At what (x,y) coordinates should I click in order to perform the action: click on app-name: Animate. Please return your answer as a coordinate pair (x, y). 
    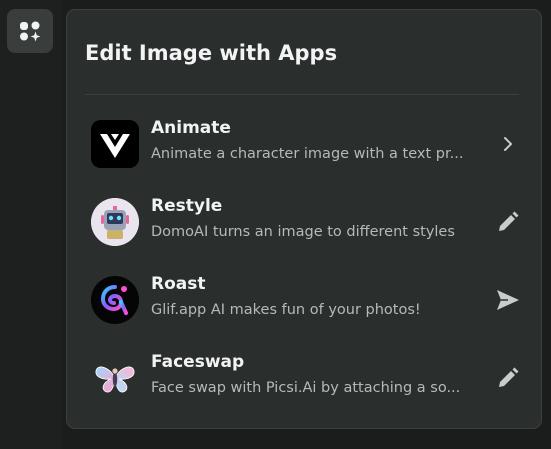
    Looking at the image, I should click on (191, 128).